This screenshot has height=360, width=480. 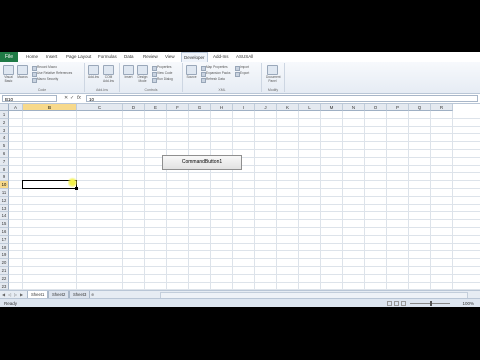 I want to click on column-header-n: N, so click(x=354, y=107).